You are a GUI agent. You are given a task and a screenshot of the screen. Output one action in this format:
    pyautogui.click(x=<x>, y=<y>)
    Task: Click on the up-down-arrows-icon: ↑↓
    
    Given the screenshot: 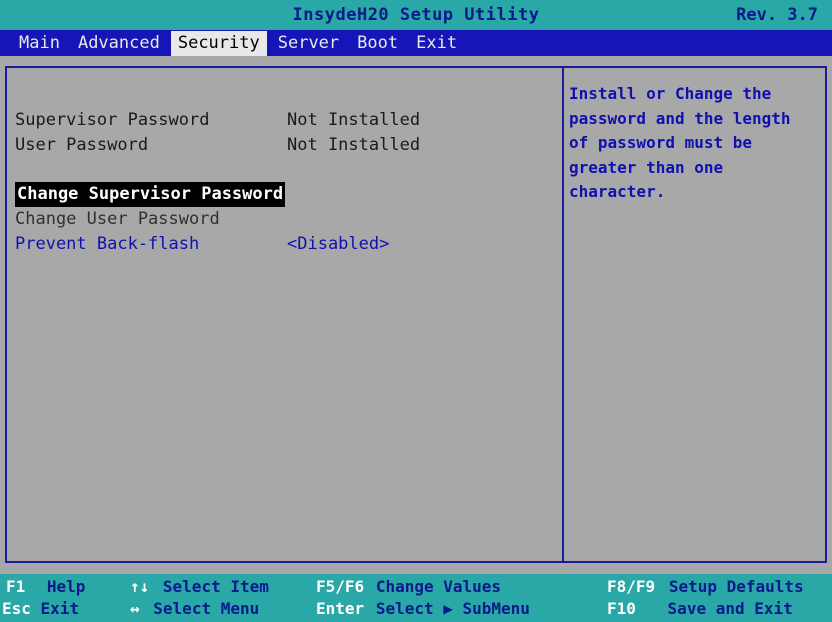 What is the action you would take?
    pyautogui.click(x=140, y=586)
    